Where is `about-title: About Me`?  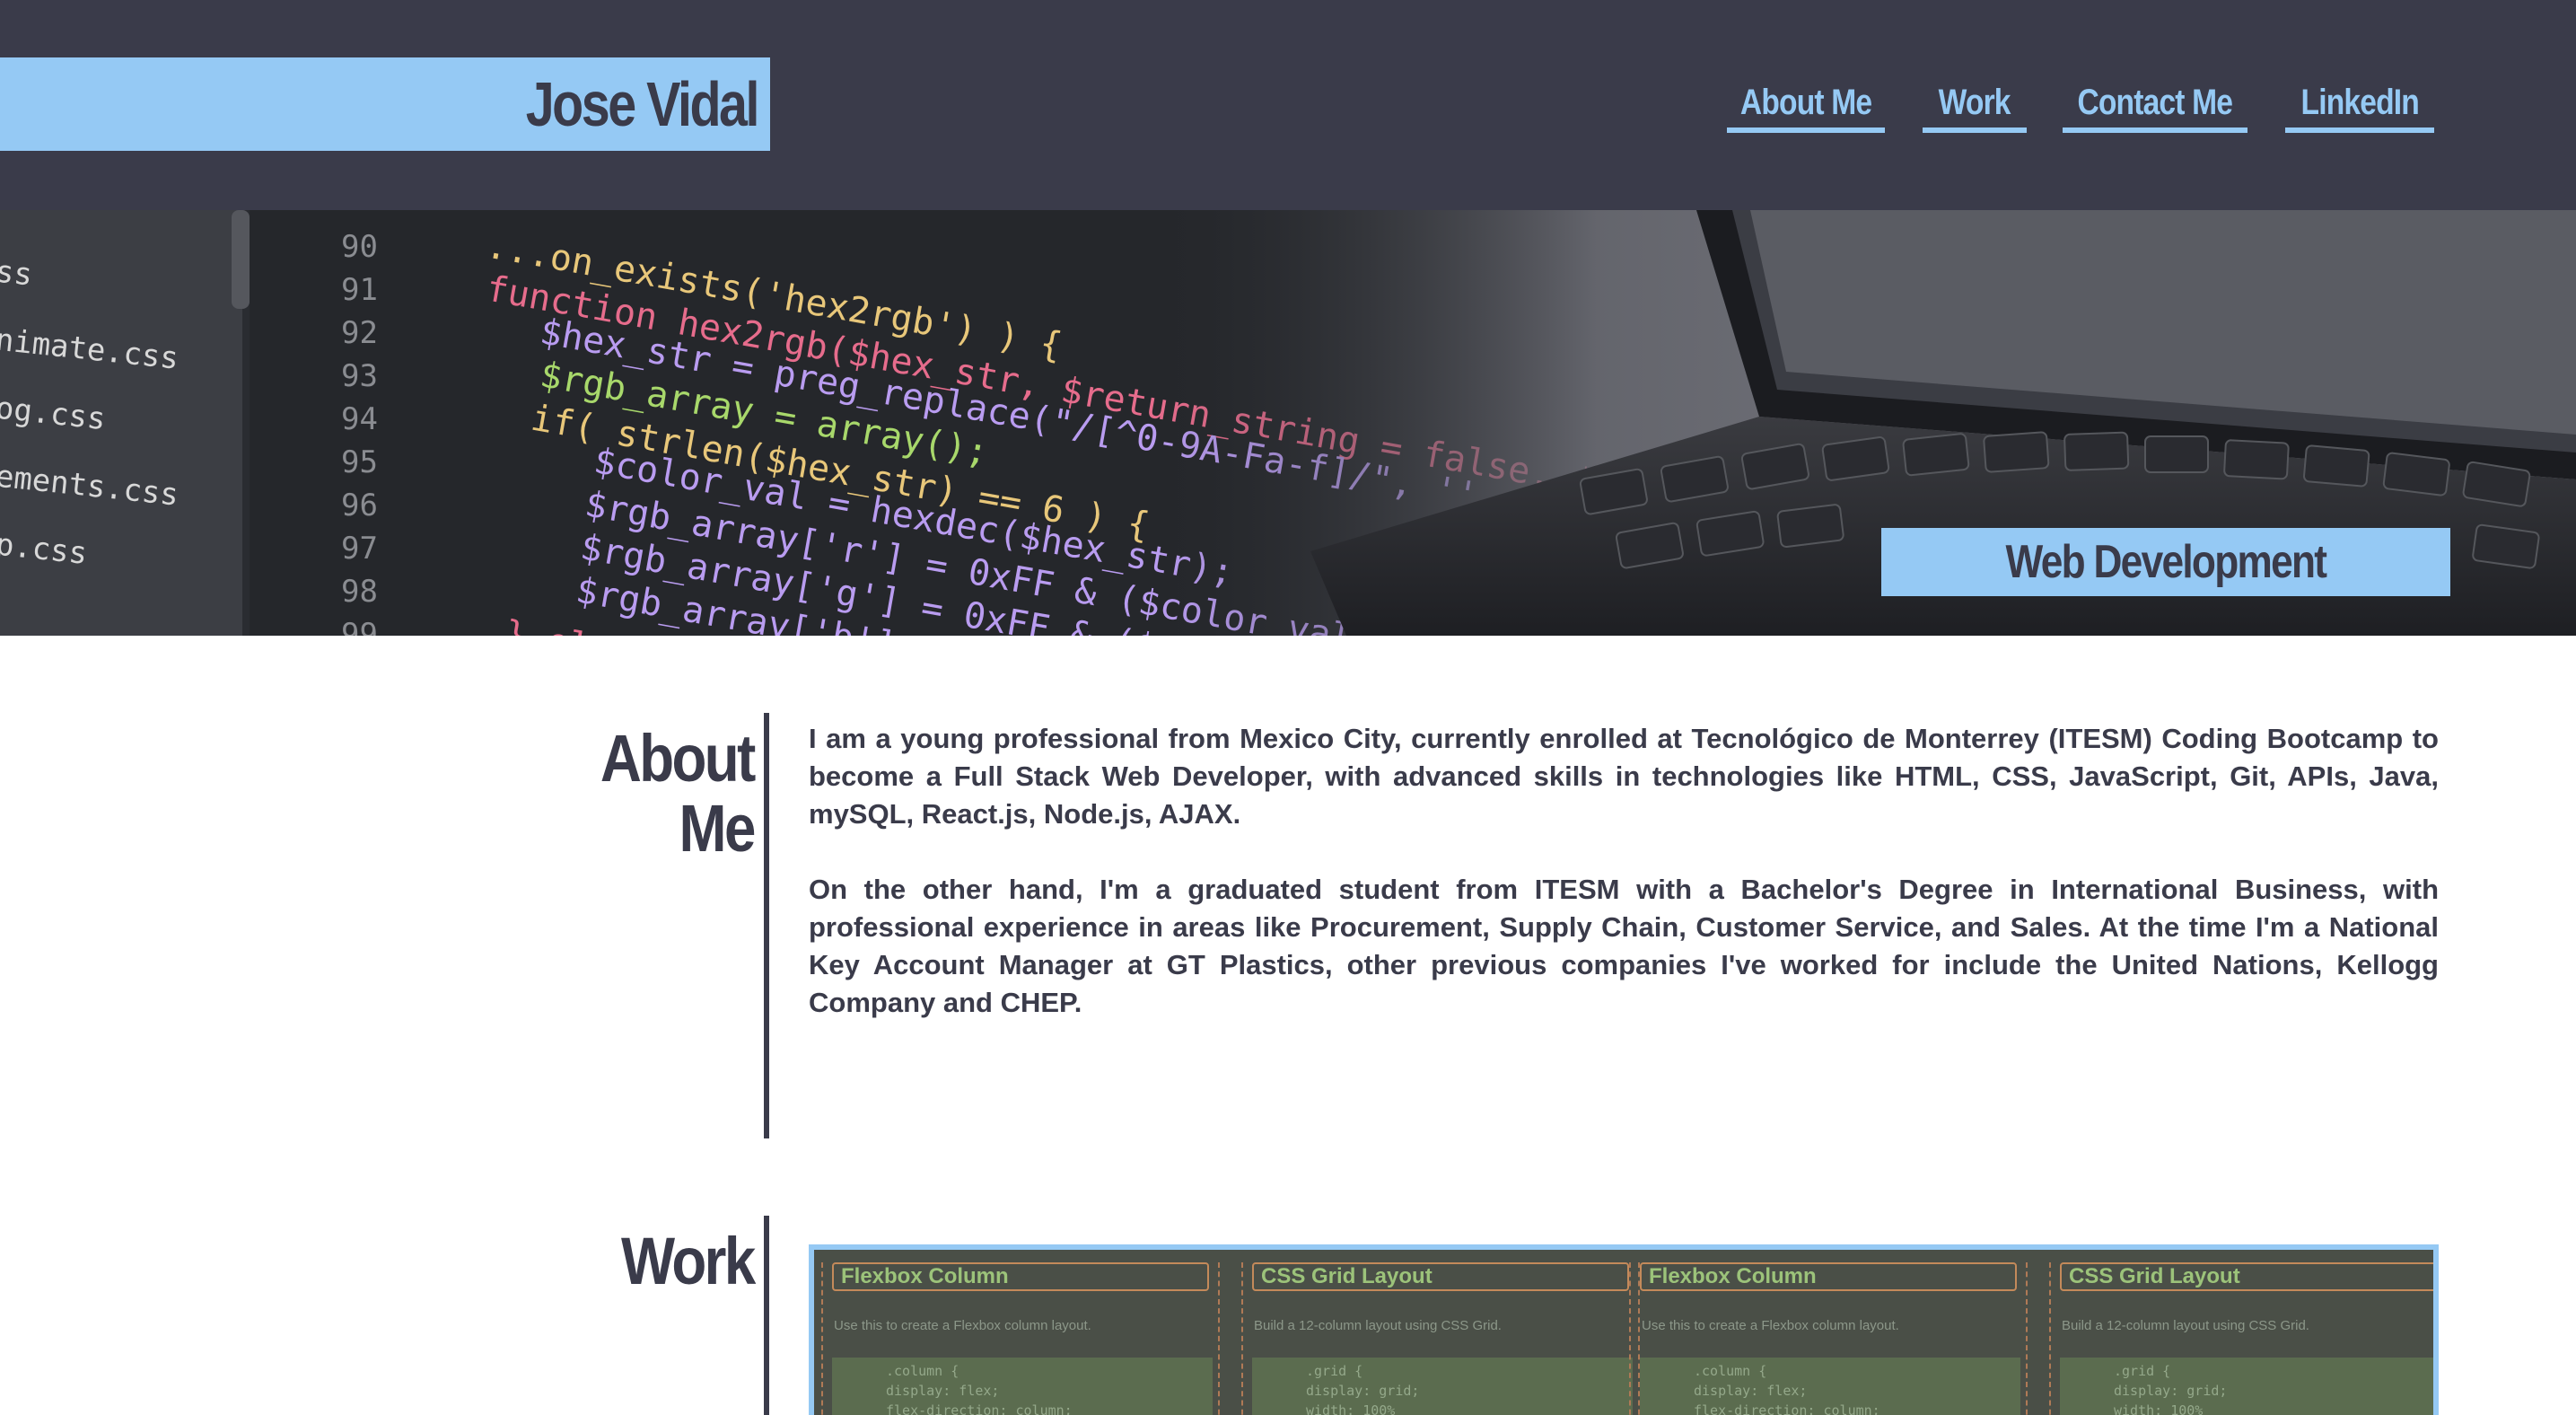 about-title: About Me is located at coordinates (678, 793).